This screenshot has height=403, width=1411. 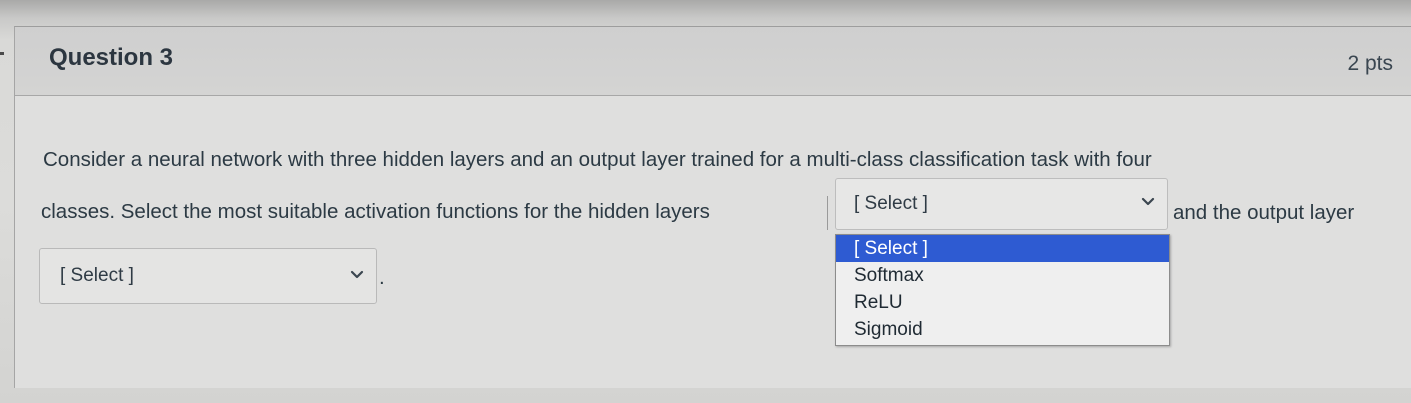 I want to click on sentence-period: ., so click(x=382, y=277).